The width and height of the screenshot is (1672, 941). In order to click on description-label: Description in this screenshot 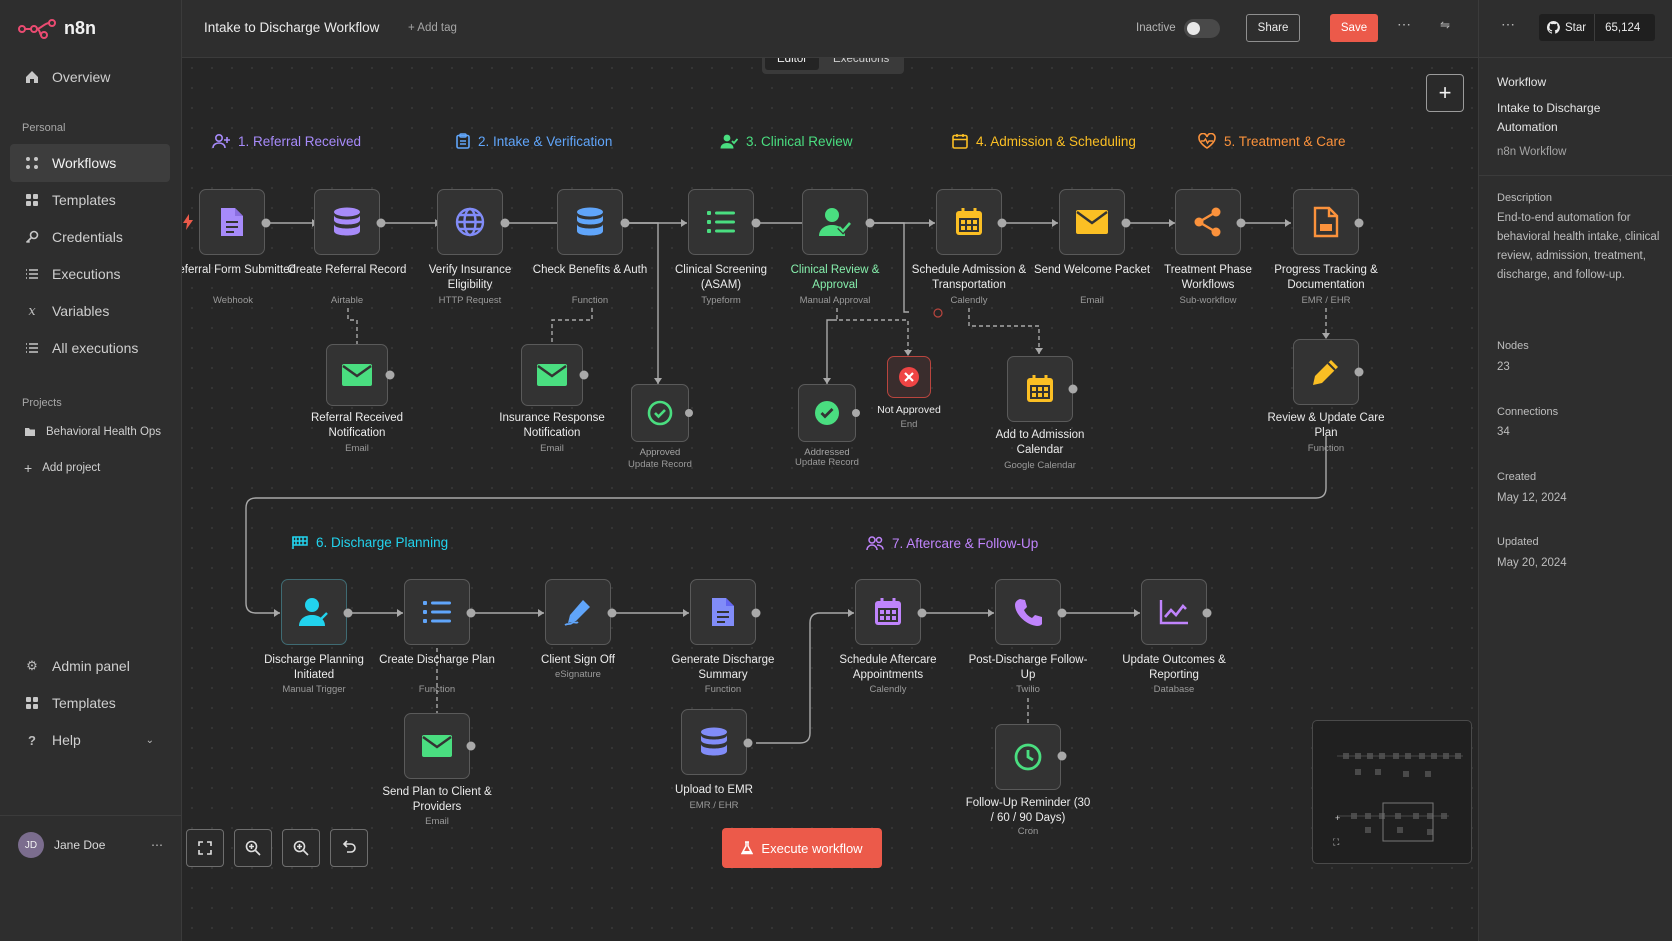, I will do `click(1525, 198)`.